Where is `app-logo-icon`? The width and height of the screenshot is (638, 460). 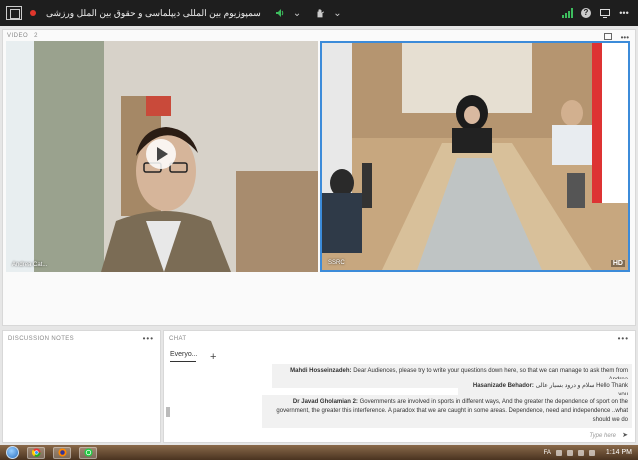
app-logo-icon is located at coordinates (14, 13).